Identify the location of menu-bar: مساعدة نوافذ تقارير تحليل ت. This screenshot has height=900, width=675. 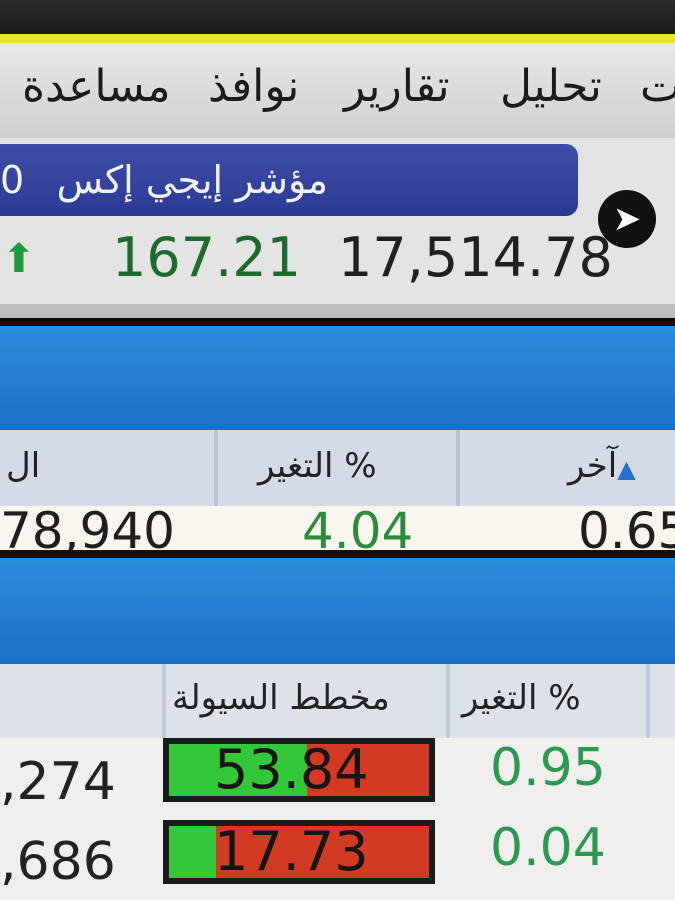
(337, 90).